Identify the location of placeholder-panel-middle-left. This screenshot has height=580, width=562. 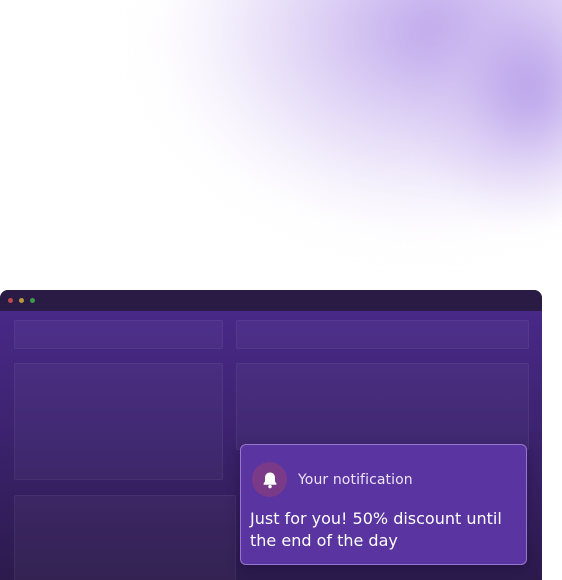
(118, 421).